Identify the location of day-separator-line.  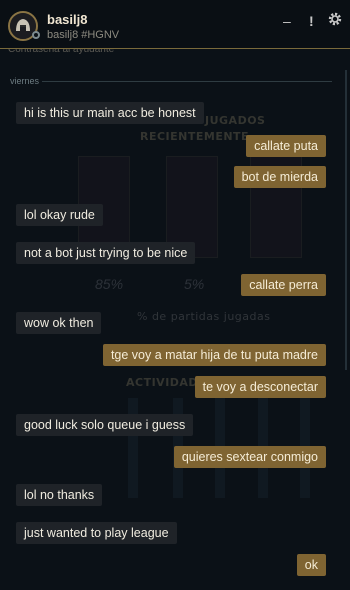
(187, 81).